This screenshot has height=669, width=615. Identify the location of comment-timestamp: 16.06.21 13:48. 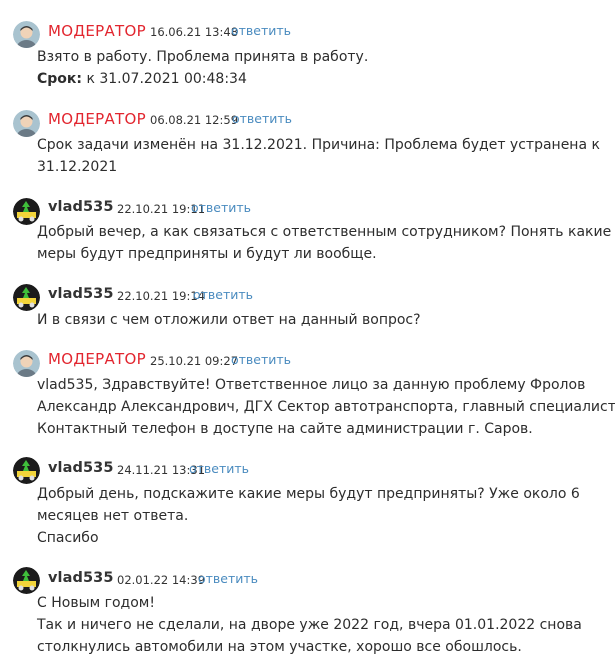
(194, 32).